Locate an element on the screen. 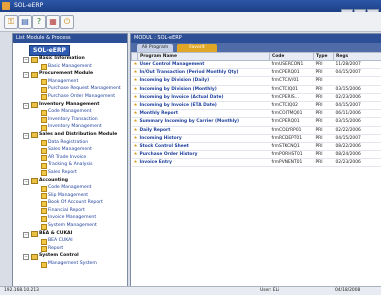 The image size is (381, 295). tree-item: Financial Report is located at coordinates (70, 211).